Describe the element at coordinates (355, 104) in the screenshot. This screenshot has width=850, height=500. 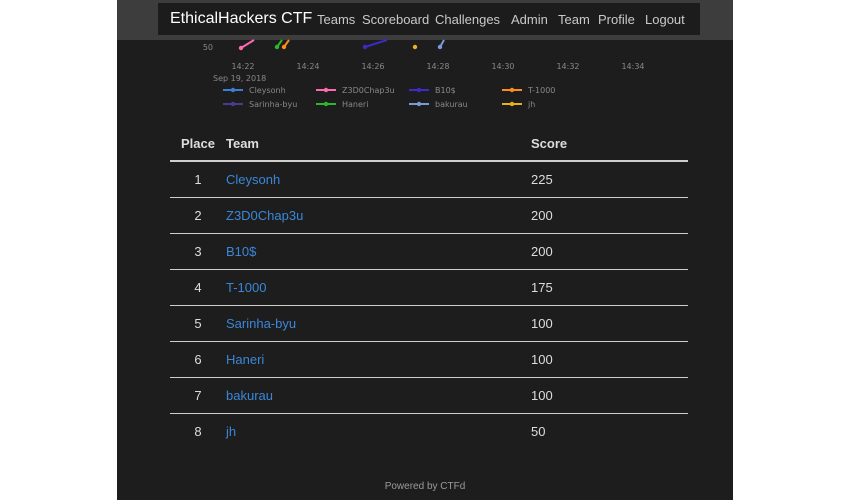
I see `legend-label: Haneri` at that location.